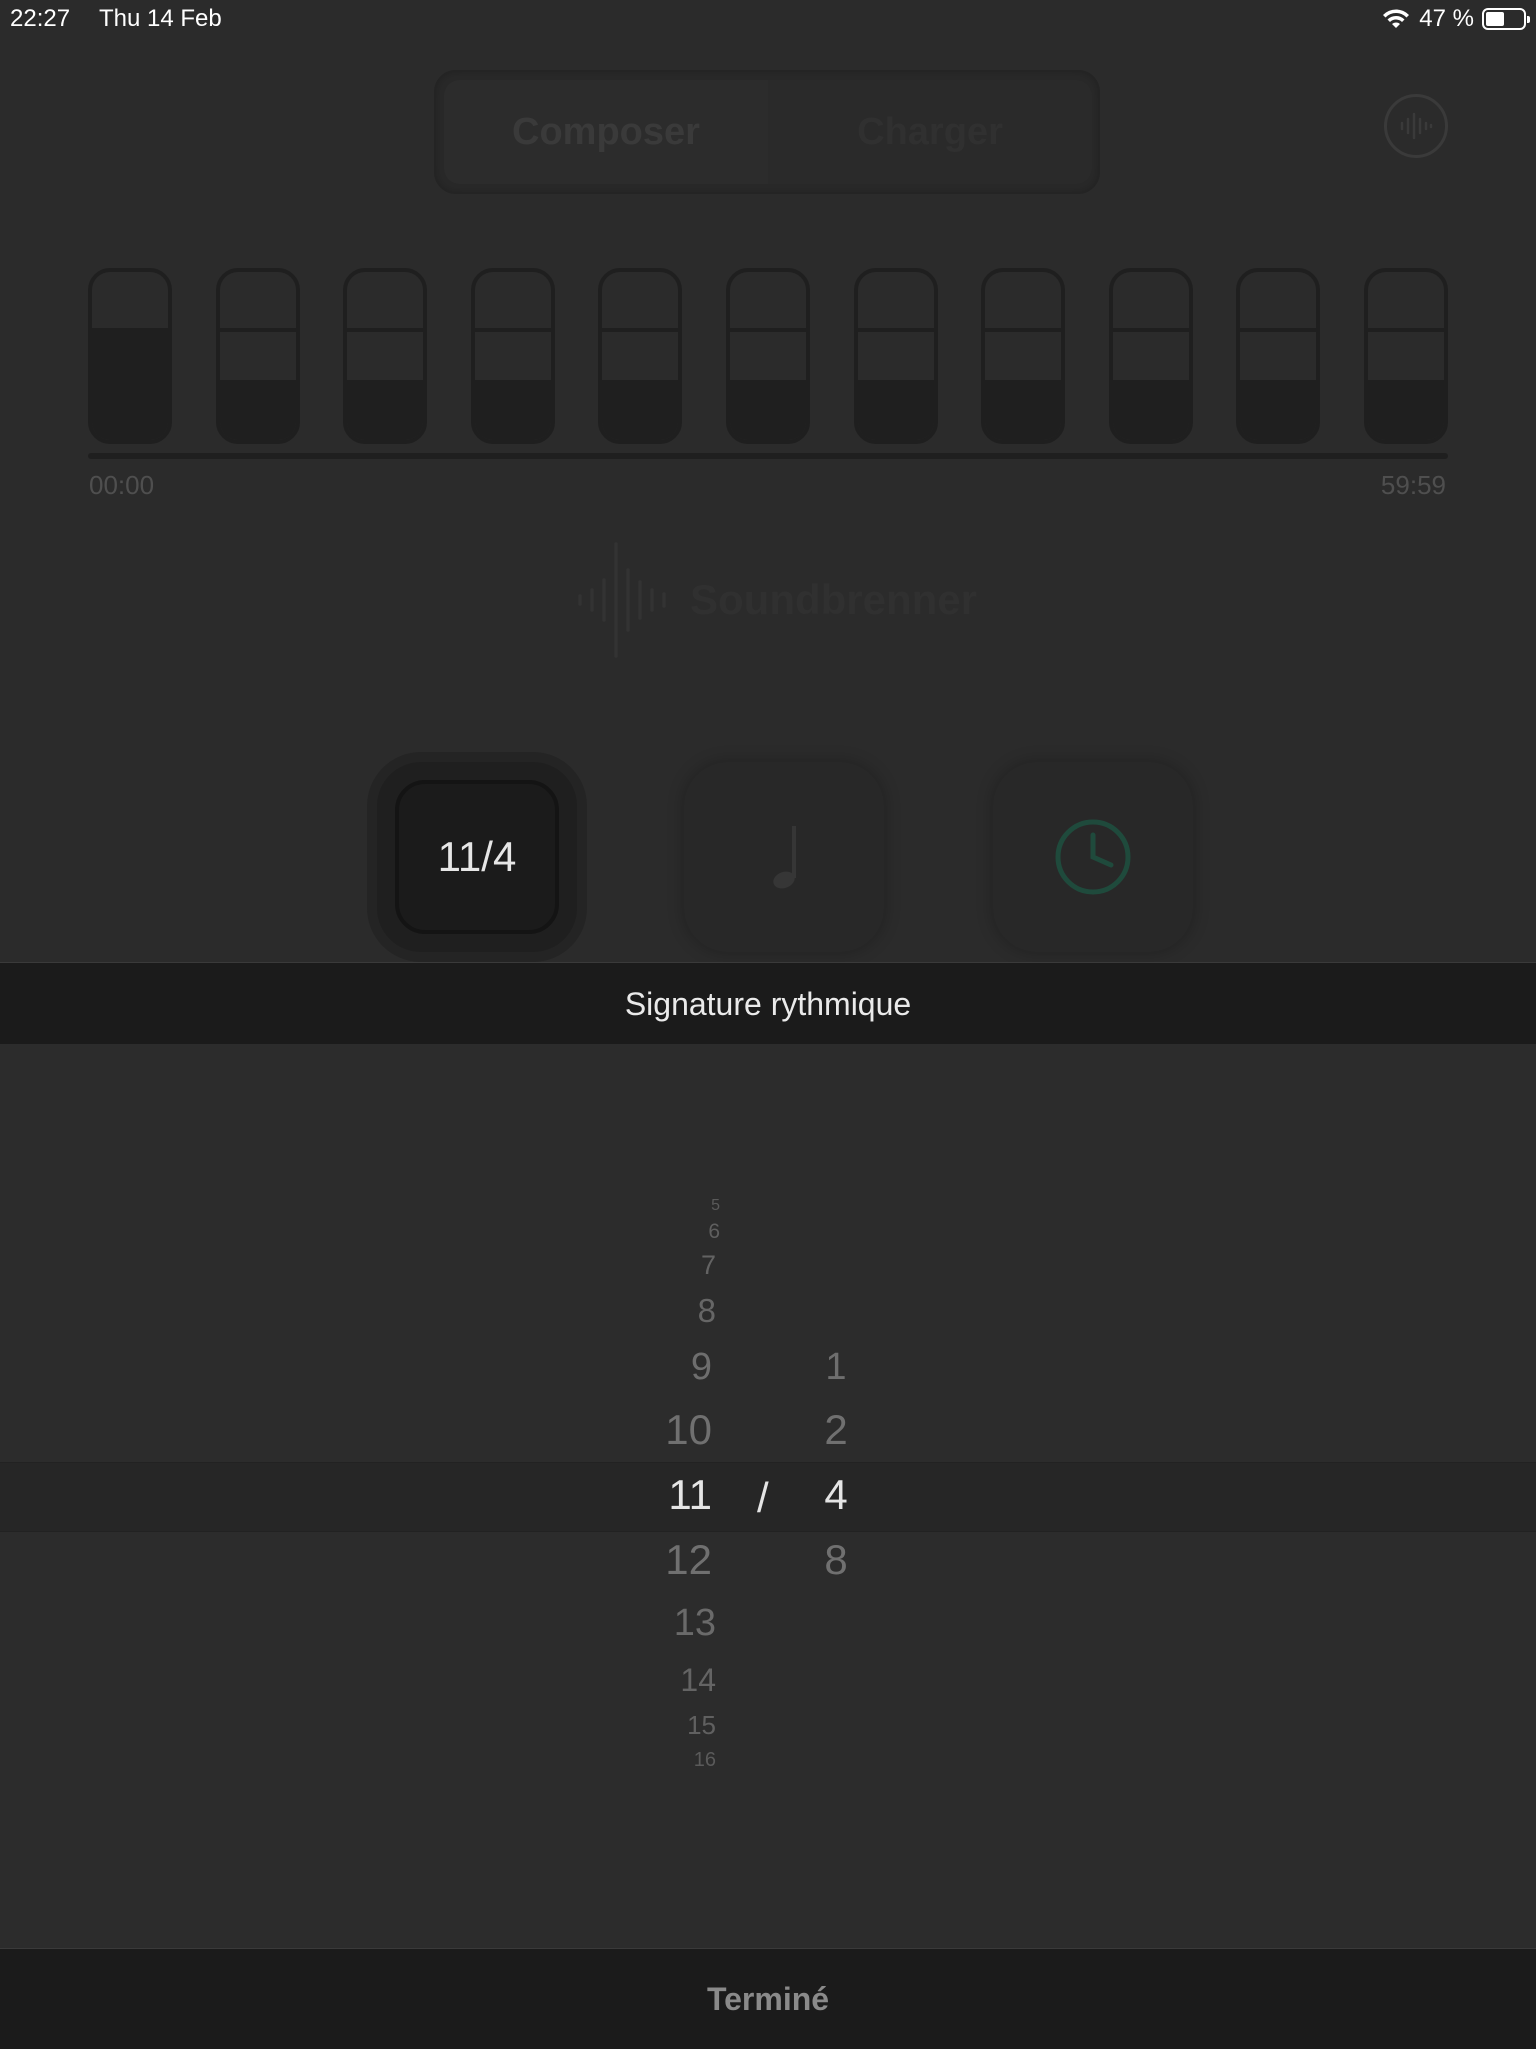 This screenshot has width=1536, height=2049. Describe the element at coordinates (701, 1265) in the screenshot. I see `numerator-option: 7` at that location.